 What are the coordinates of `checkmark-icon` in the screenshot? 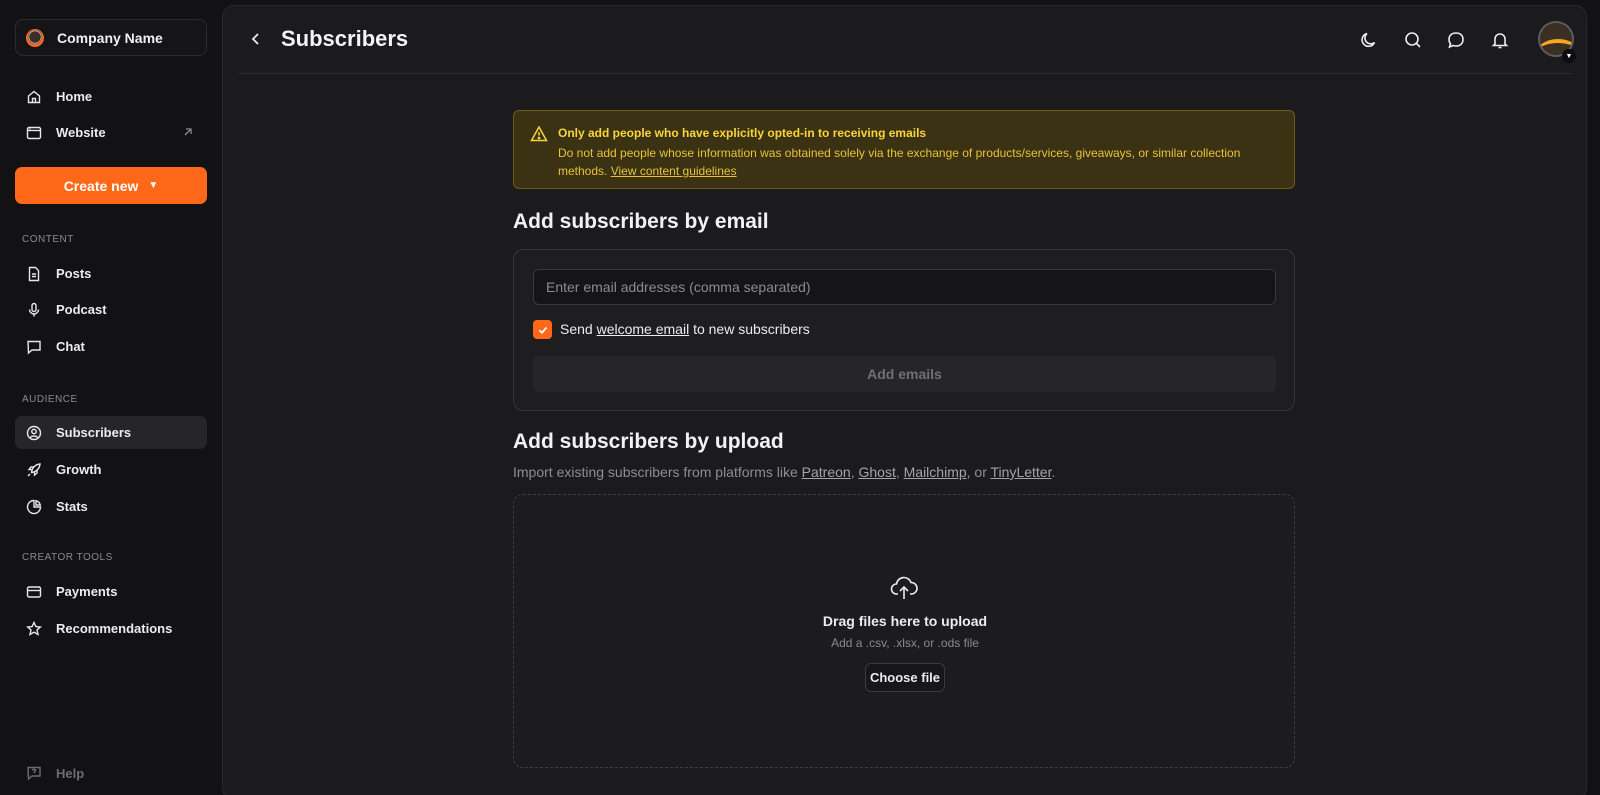 It's located at (542, 330).